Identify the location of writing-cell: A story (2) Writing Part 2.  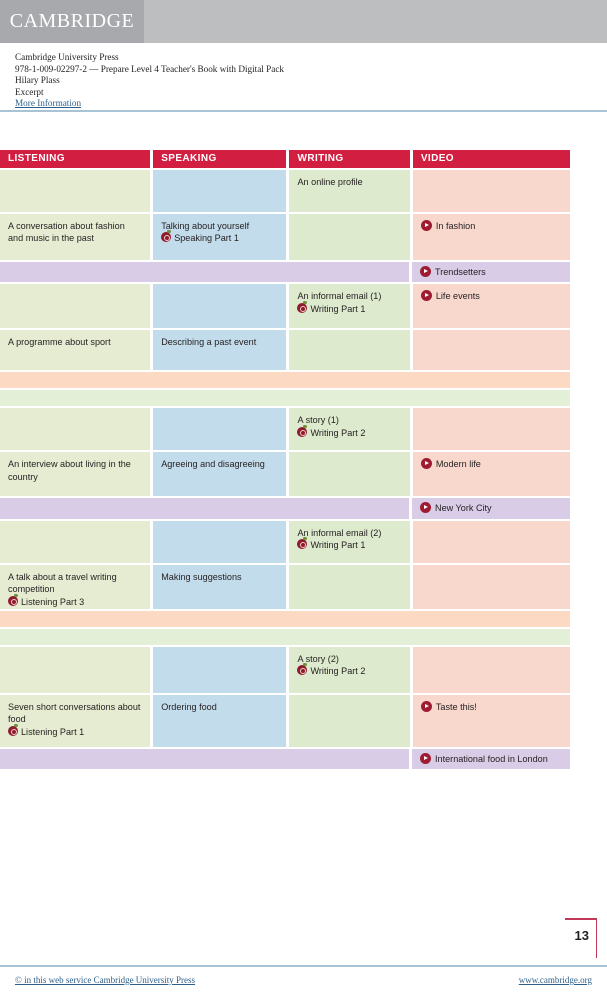
(349, 669).